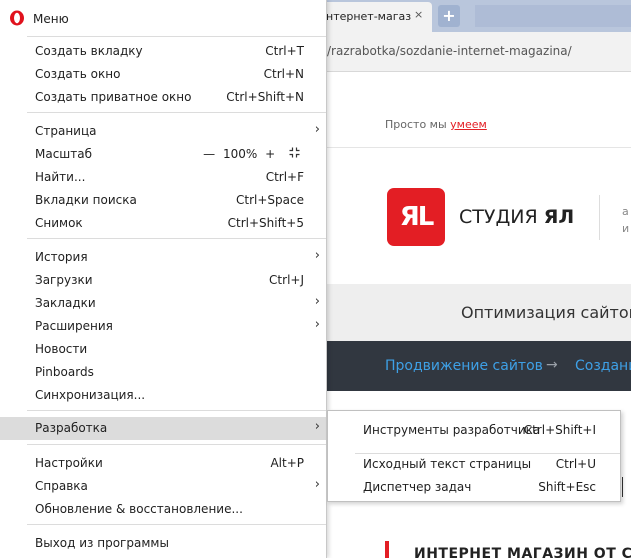 The width and height of the screenshot is (631, 558). I want to click on nav-arrow-icon: →, so click(552, 365).